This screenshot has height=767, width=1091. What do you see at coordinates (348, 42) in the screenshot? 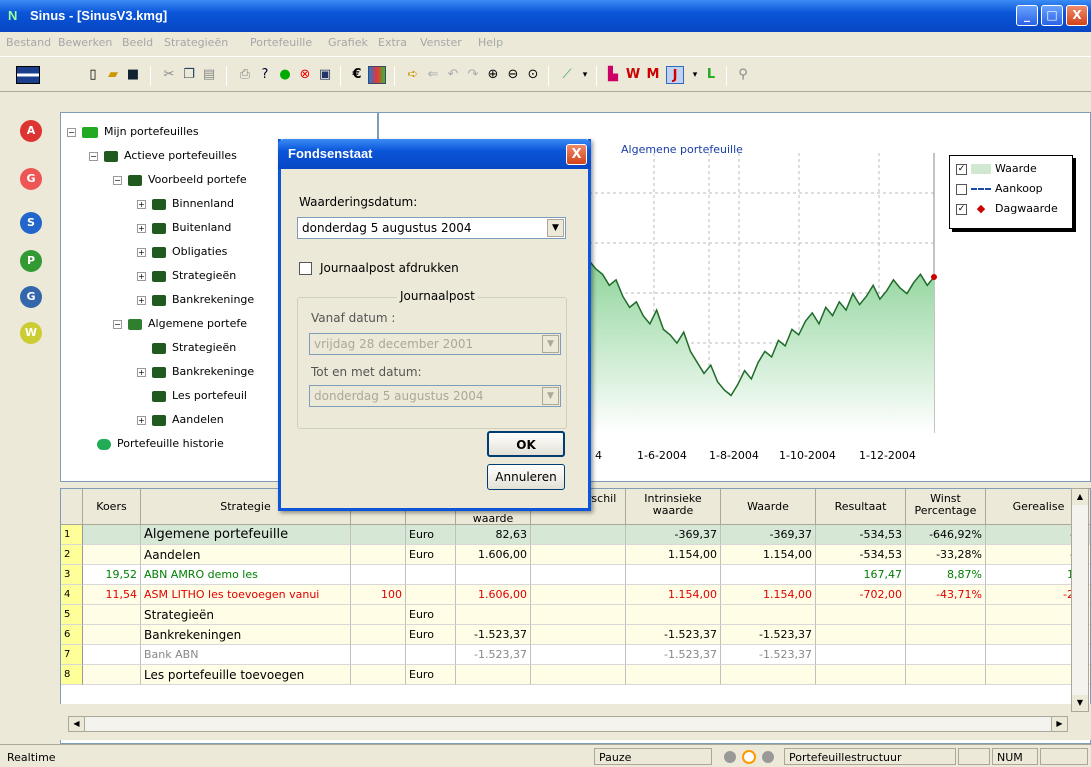
I see `menu-grafiek: Grafiek` at bounding box center [348, 42].